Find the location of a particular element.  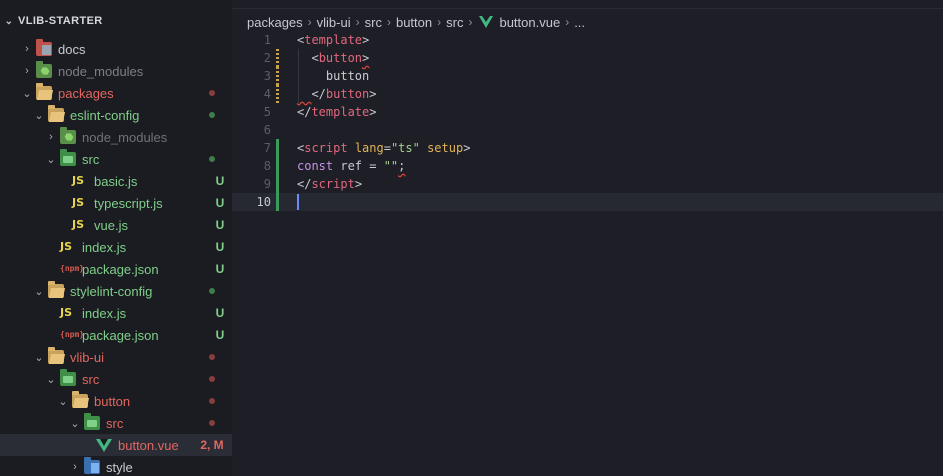

tree-item-packages: ⌄ packages is located at coordinates (116, 93).